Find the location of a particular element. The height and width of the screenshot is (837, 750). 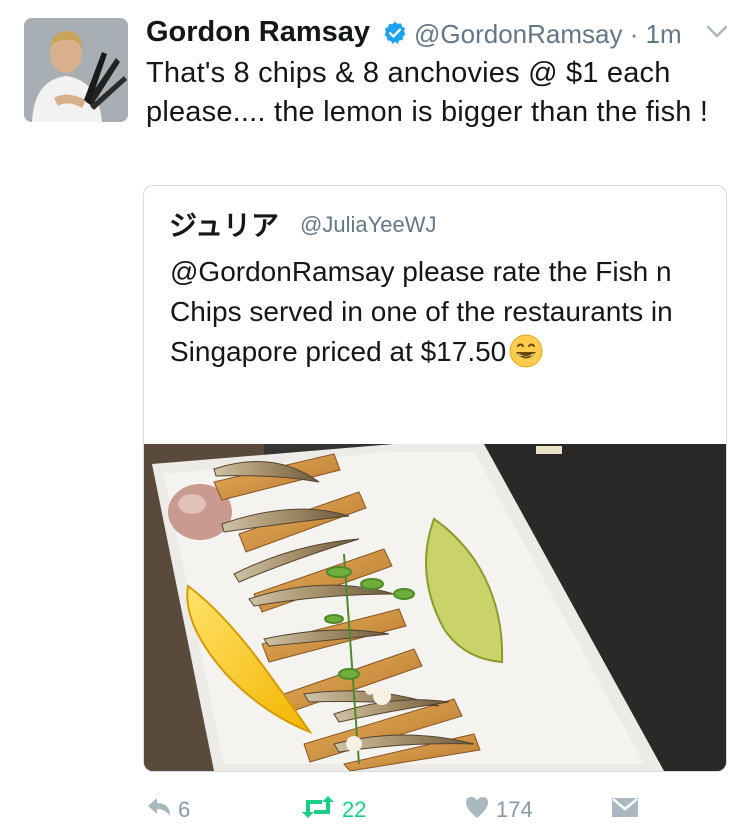

tweet-time: · 1m is located at coordinates (656, 34).